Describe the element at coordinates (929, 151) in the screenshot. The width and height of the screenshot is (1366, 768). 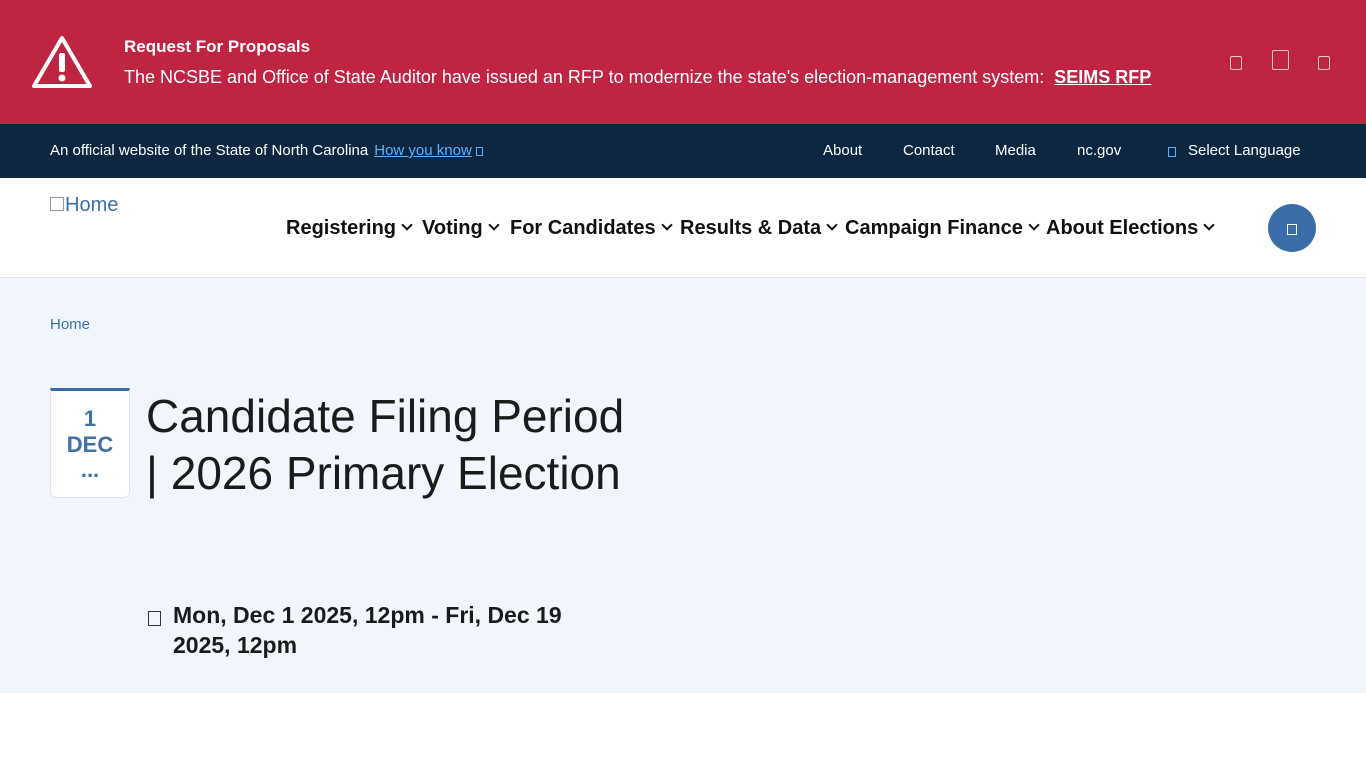
I see `utility-link-contact: Contact` at that location.